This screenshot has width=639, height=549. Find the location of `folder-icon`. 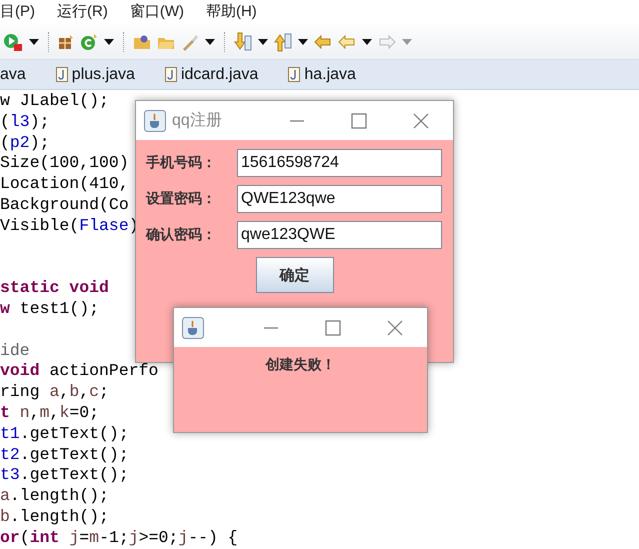

folder-icon is located at coordinates (142, 42).